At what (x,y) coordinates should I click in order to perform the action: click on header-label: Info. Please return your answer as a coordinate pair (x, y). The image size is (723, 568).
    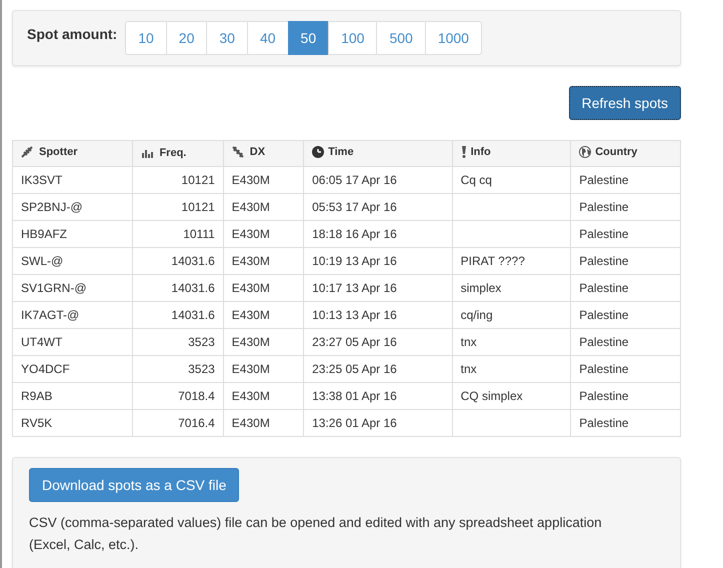
    Looking at the image, I should click on (480, 152).